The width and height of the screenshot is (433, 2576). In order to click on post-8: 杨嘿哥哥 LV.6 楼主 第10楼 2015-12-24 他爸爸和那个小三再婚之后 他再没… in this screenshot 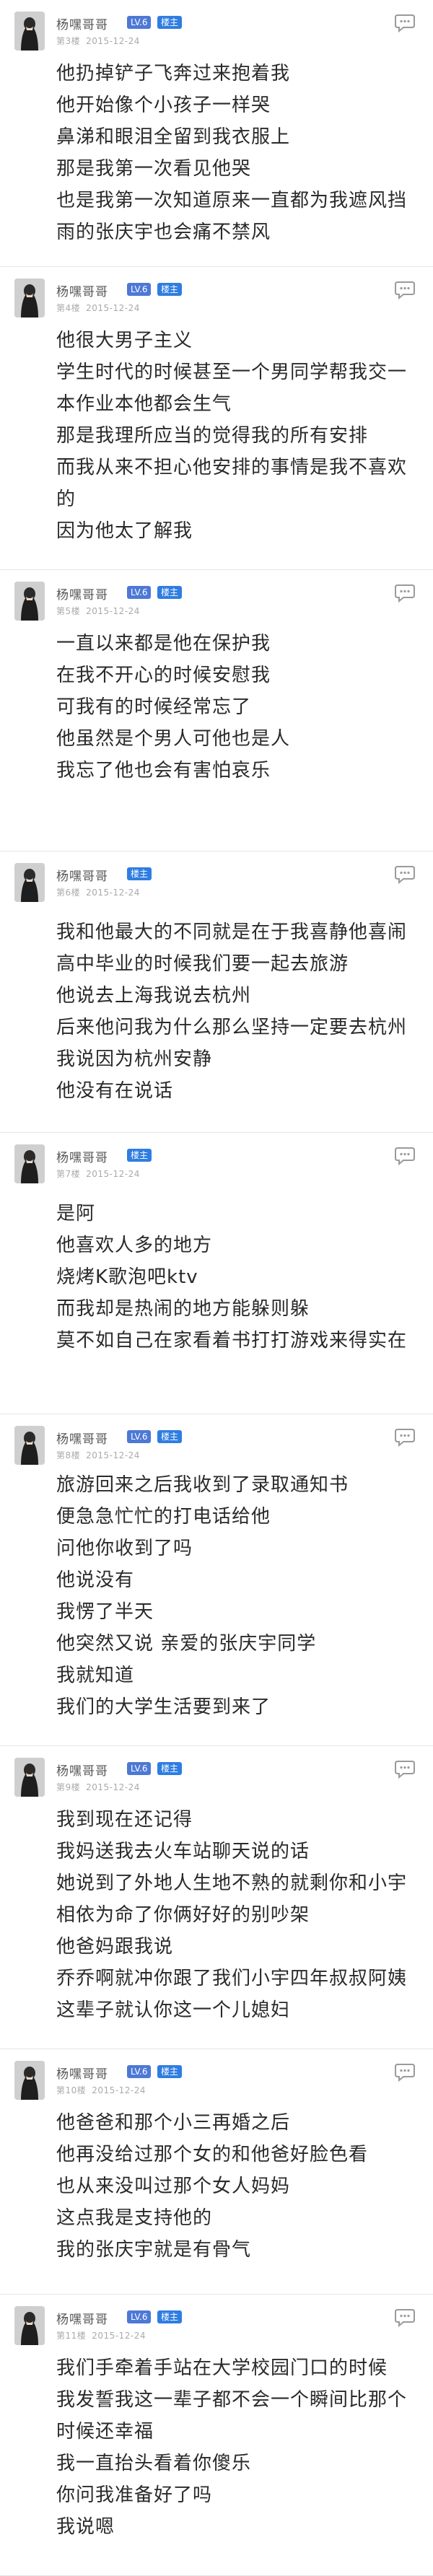, I will do `click(216, 2172)`.